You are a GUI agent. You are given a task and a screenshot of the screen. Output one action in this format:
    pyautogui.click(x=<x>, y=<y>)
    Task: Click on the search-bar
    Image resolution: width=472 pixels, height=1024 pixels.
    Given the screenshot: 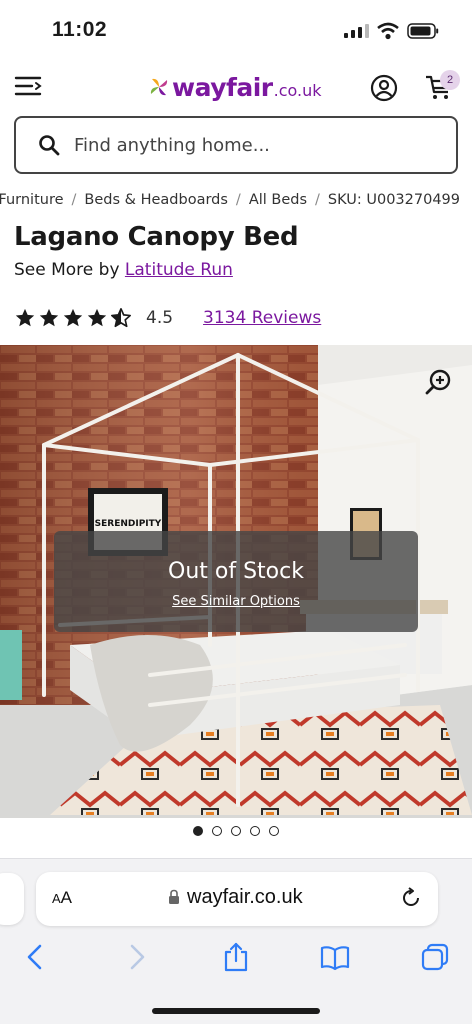 What is the action you would take?
    pyautogui.click(x=236, y=145)
    